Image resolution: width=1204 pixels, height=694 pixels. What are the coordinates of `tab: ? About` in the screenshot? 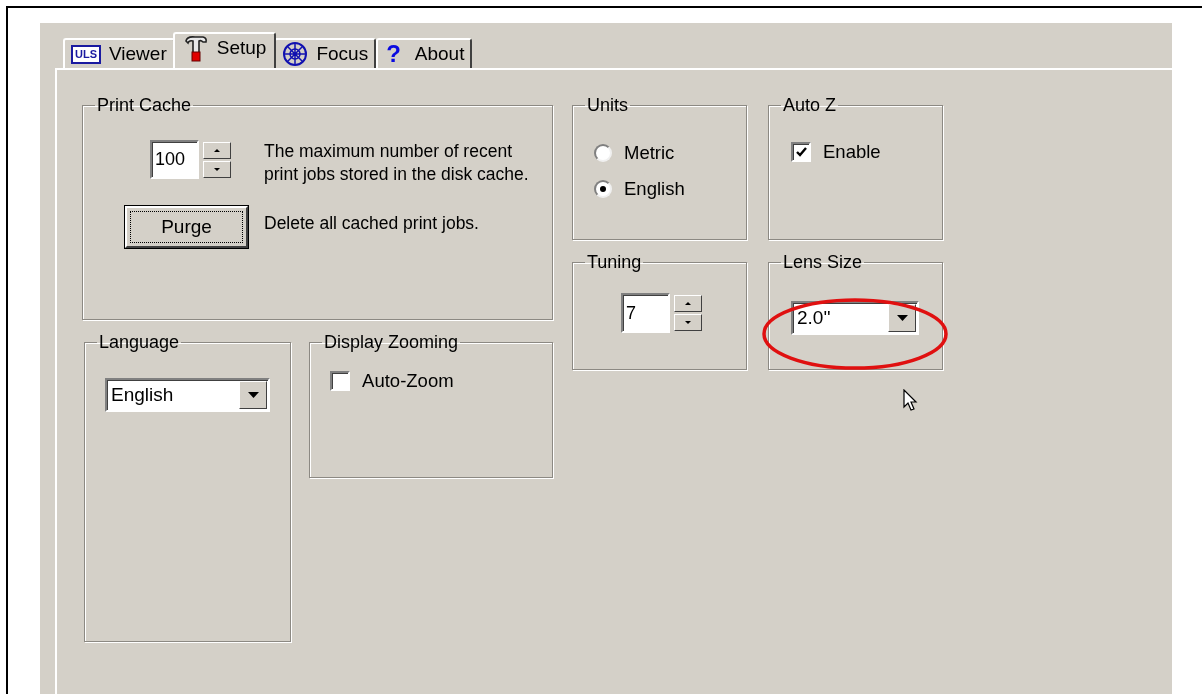 It's located at (424, 53).